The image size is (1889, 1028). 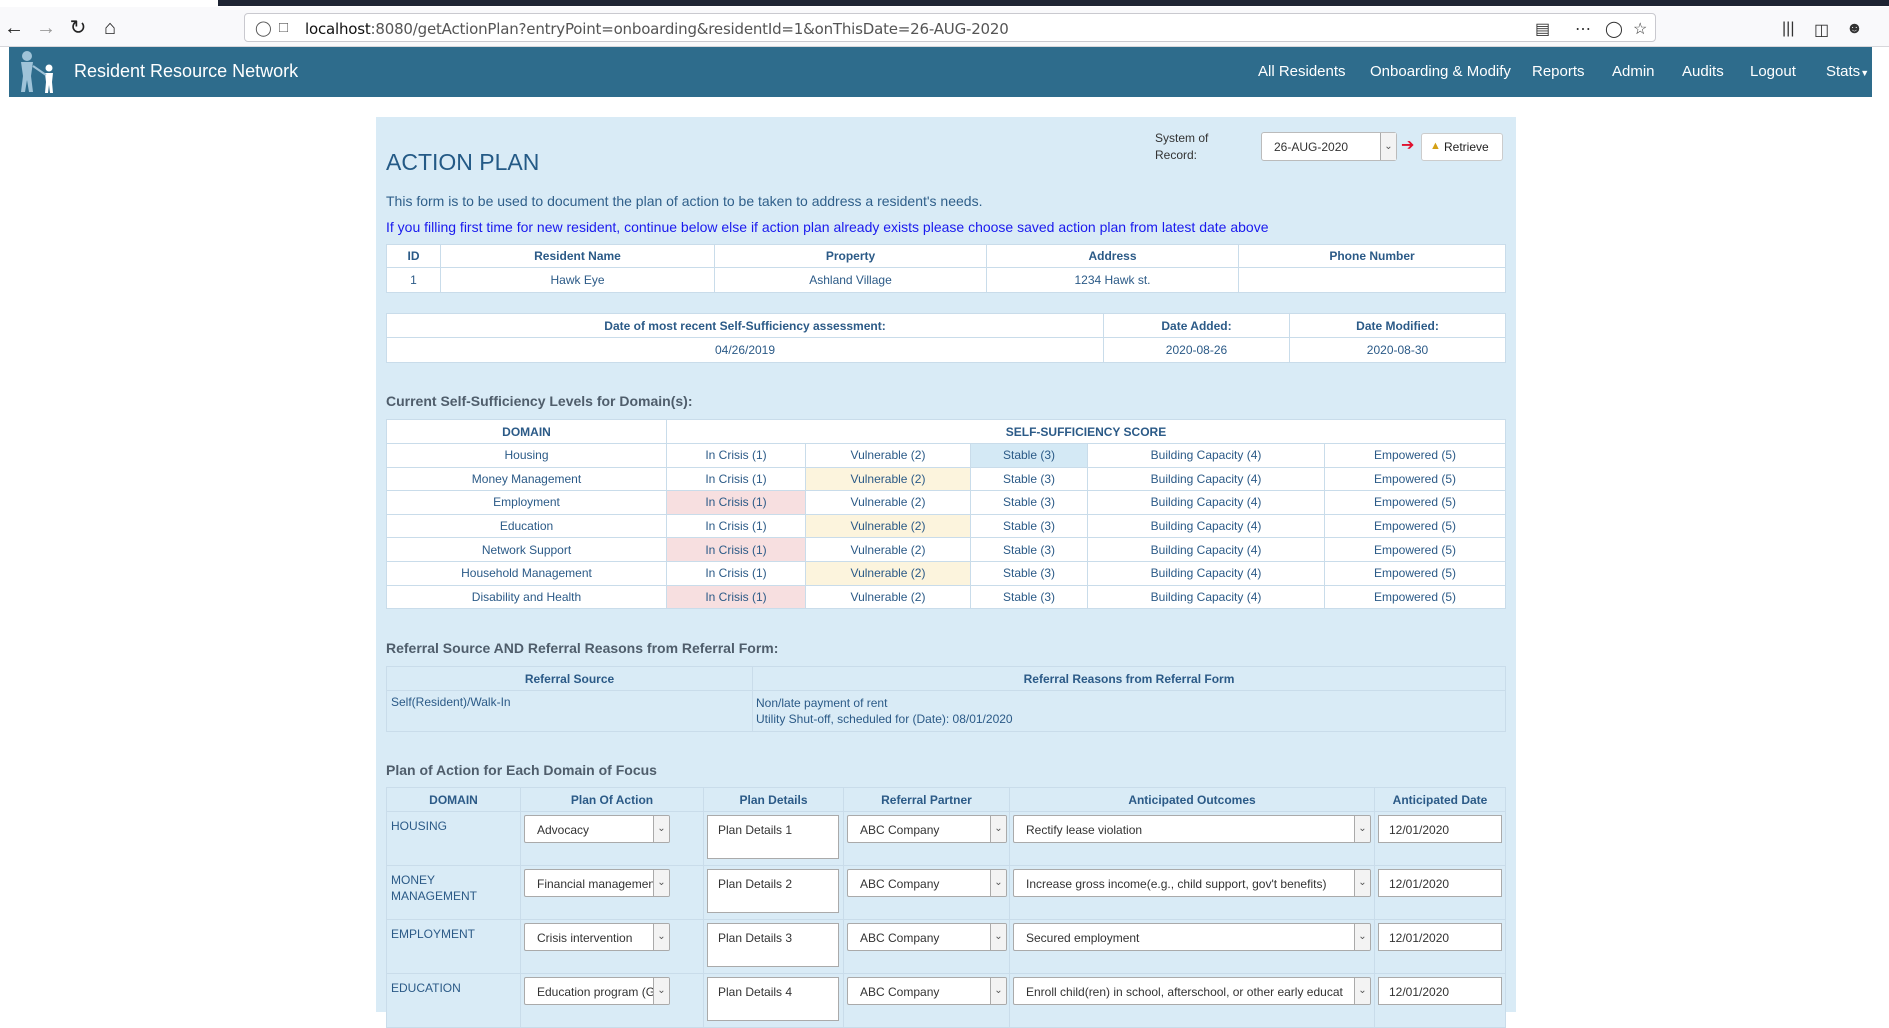 I want to click on plan-action-select: Financial management/lit ⌄, so click(x=597, y=883).